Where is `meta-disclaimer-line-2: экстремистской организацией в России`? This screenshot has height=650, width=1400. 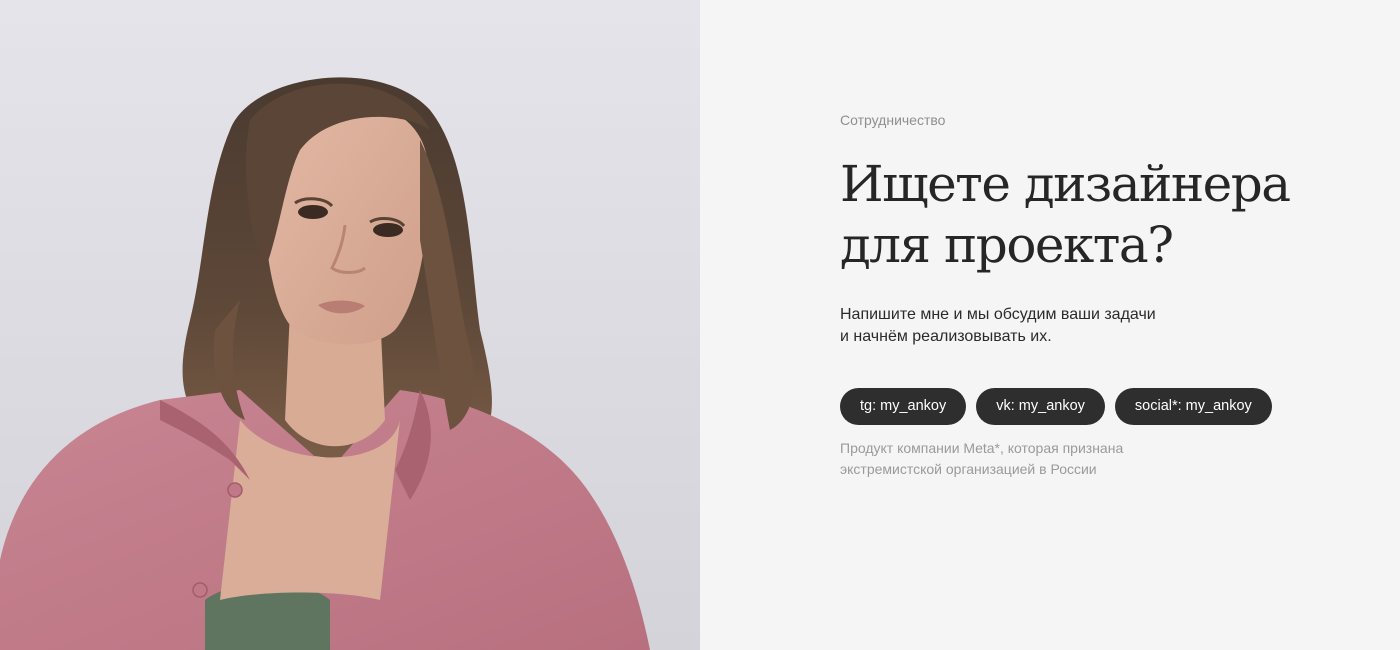 meta-disclaimer-line-2: экстремистской организацией в России is located at coordinates (968, 469).